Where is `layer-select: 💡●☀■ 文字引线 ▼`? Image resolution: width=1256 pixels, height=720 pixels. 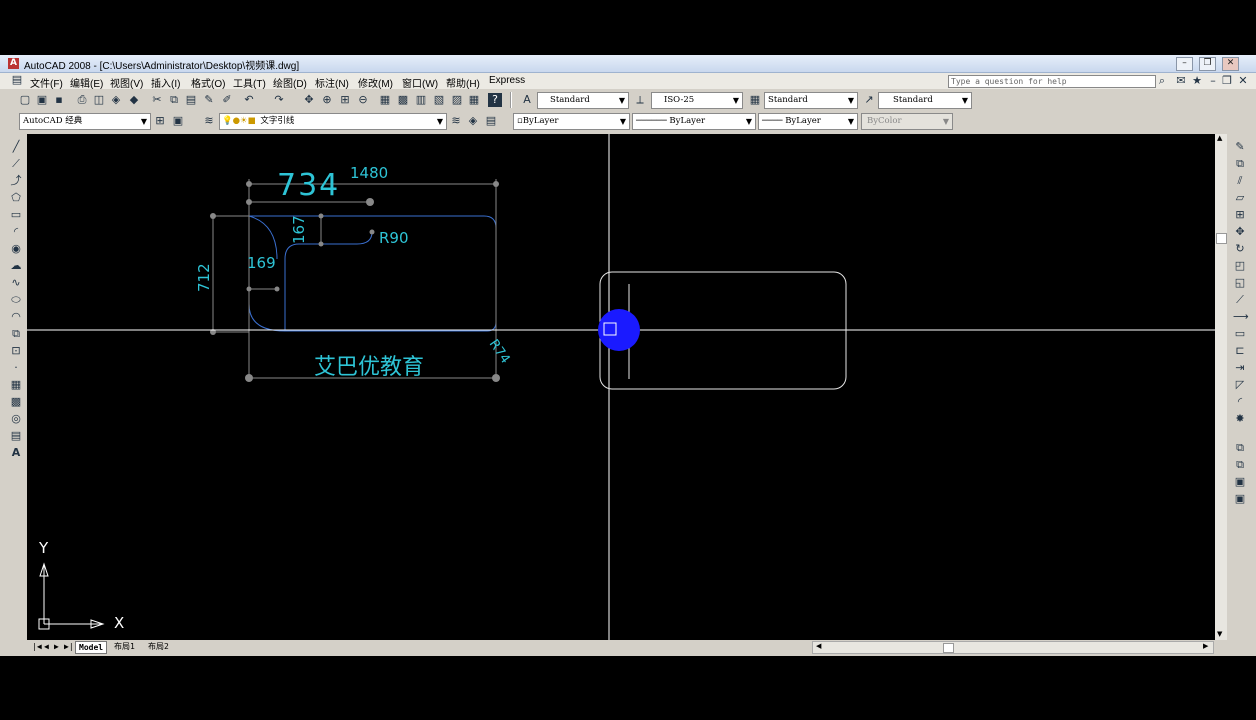 layer-select: 💡●☀■ 文字引线 ▼ is located at coordinates (333, 121).